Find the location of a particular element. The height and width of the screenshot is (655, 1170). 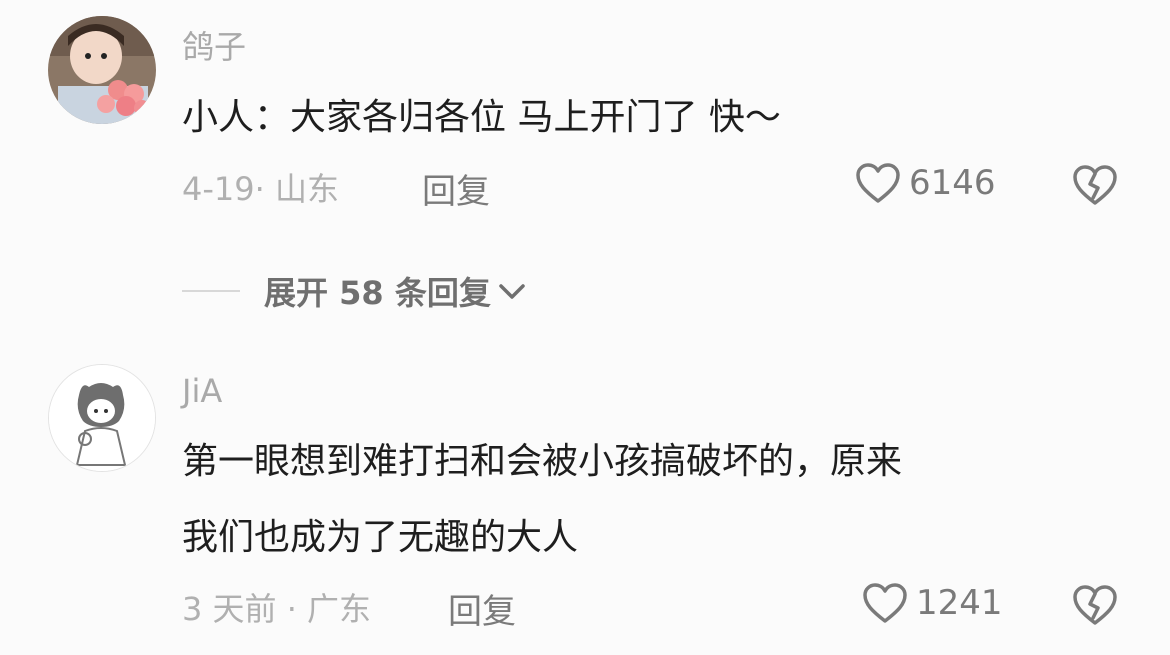

expand-replies-label: 展开 58 条回复 is located at coordinates (377, 293).